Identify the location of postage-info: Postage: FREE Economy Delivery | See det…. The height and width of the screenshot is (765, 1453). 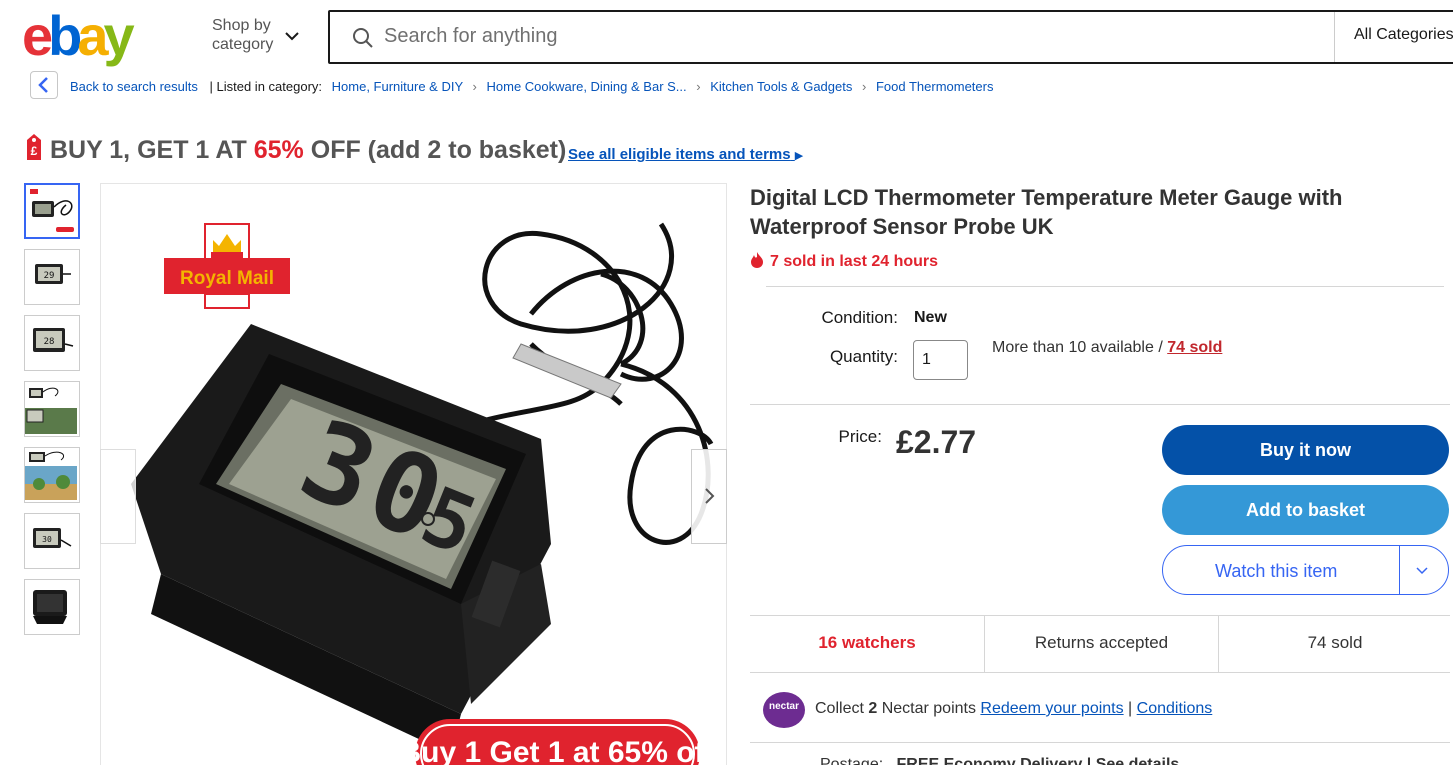
(999, 760).